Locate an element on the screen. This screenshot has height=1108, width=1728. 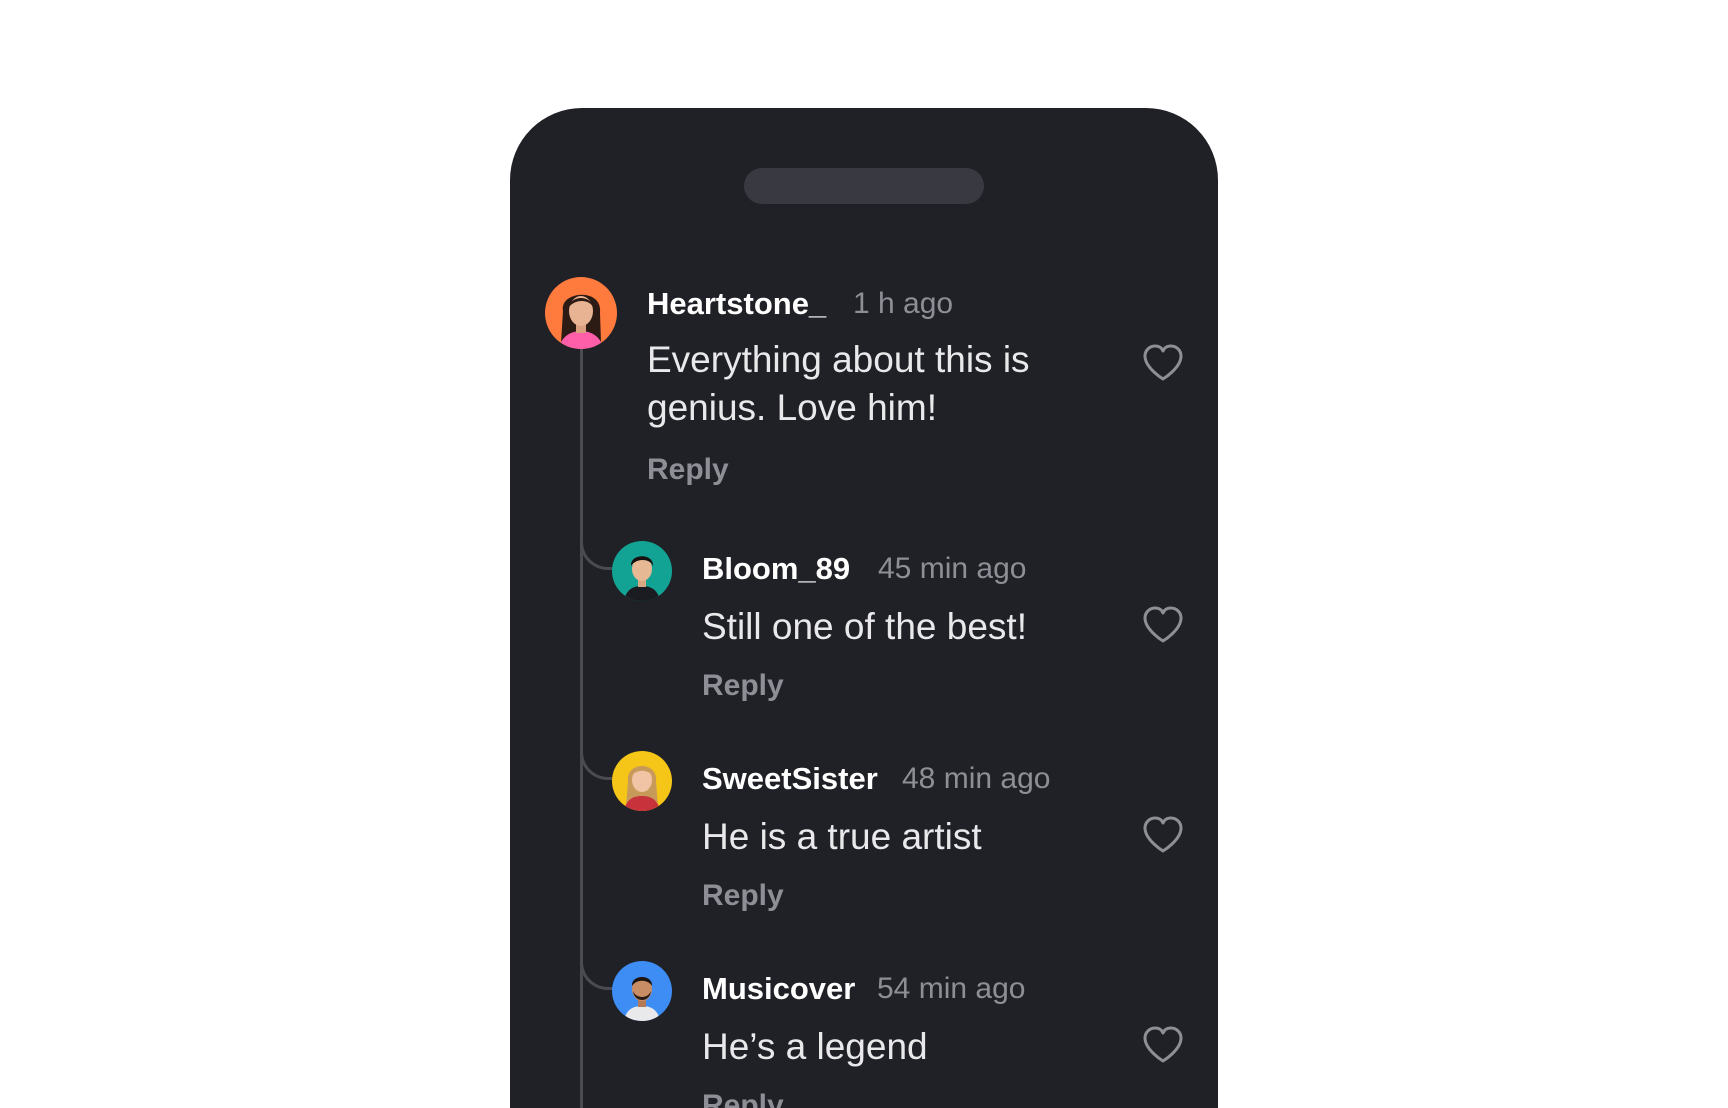
comment-text-line: He is a true artist is located at coordinates (842, 836).